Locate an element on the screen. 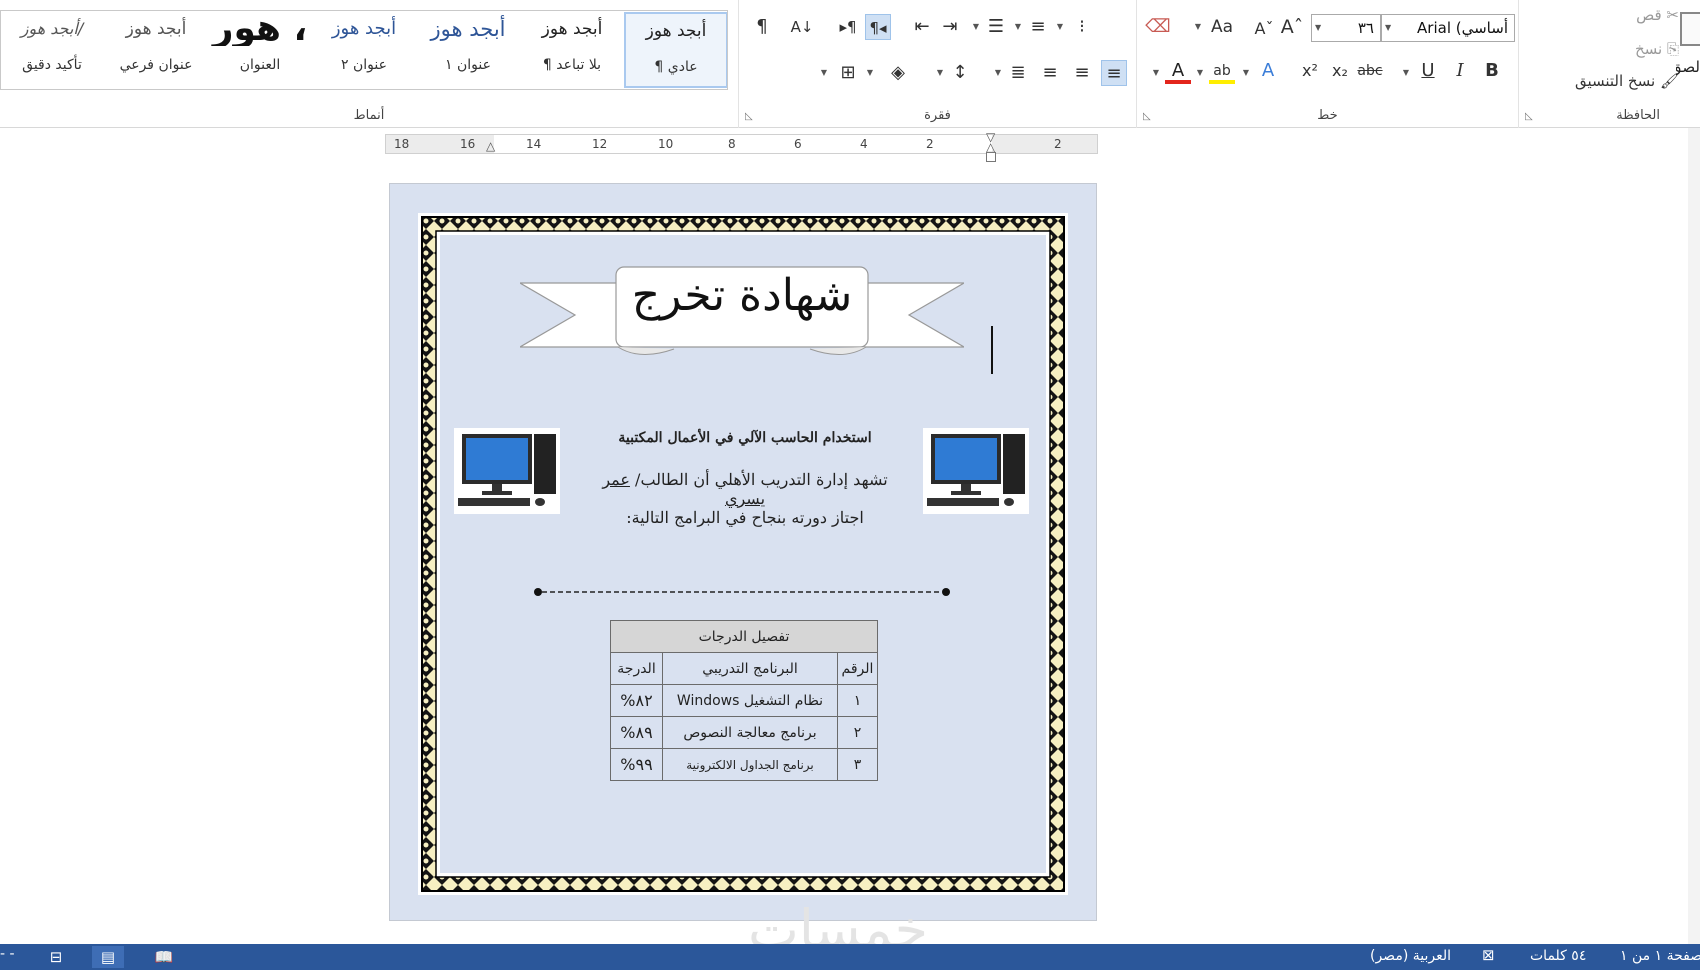  course-title: استخدام الحاسب الآلي في الأعمال المكتبية is located at coordinates (745, 438).